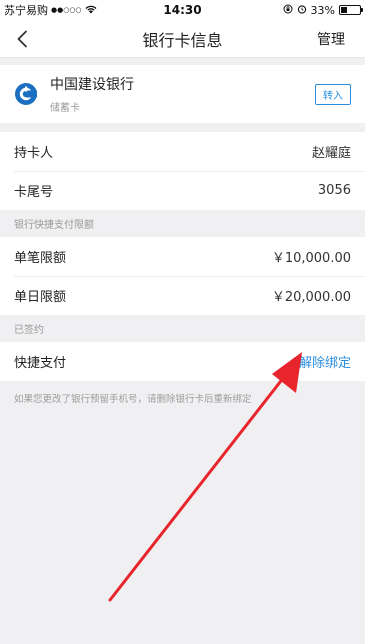  Describe the element at coordinates (333, 94) in the screenshot. I see `transfer-in-button: 转入` at that location.